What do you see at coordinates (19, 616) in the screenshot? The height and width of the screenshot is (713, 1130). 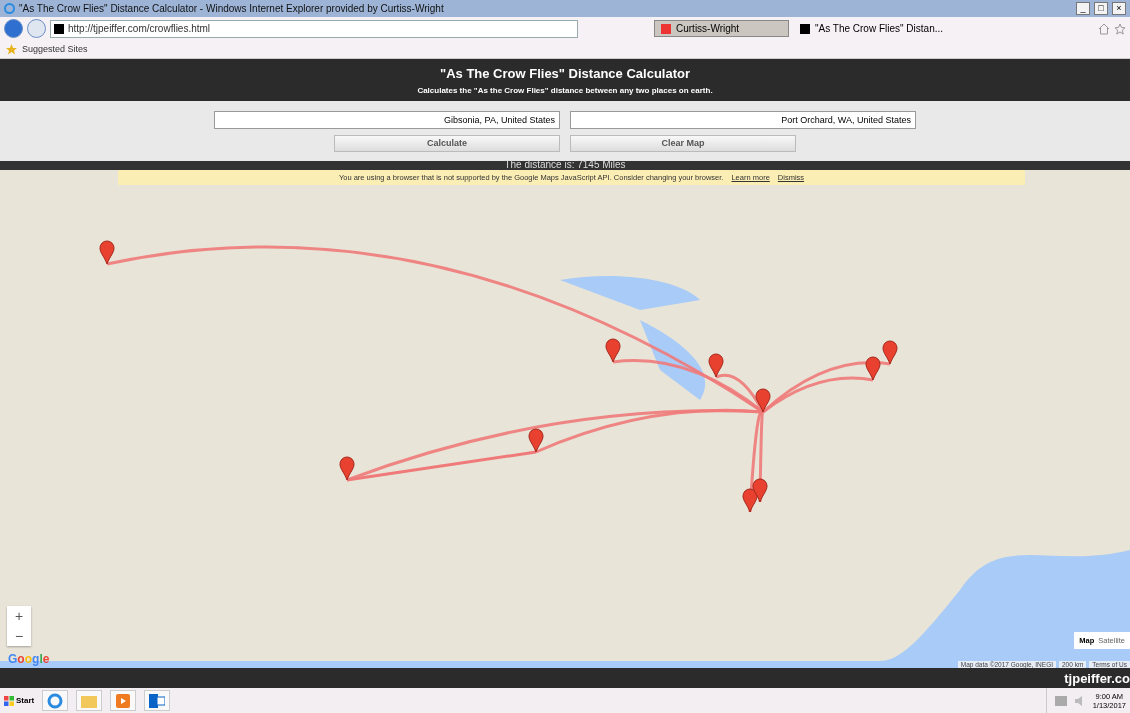 I see `zoom-in-button: +` at bounding box center [19, 616].